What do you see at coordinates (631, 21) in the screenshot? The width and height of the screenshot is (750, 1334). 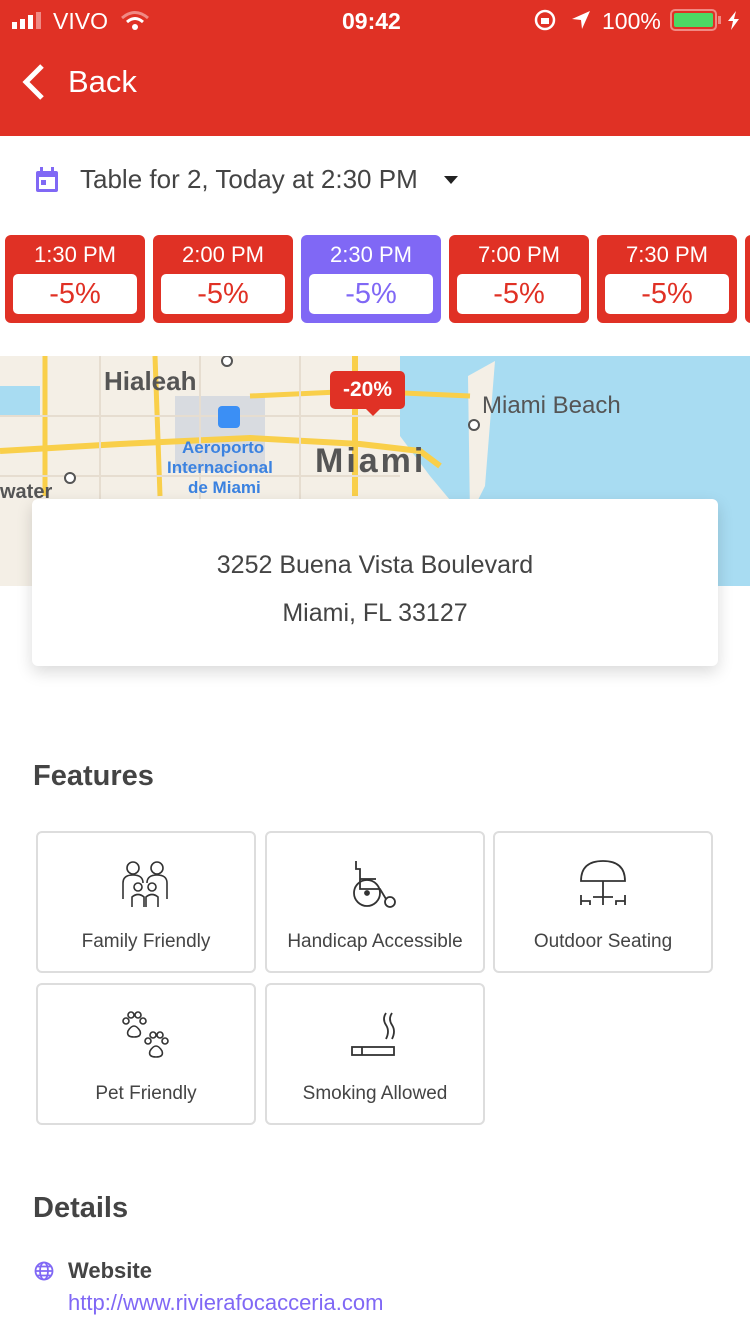 I see `battery-percent: 100%` at bounding box center [631, 21].